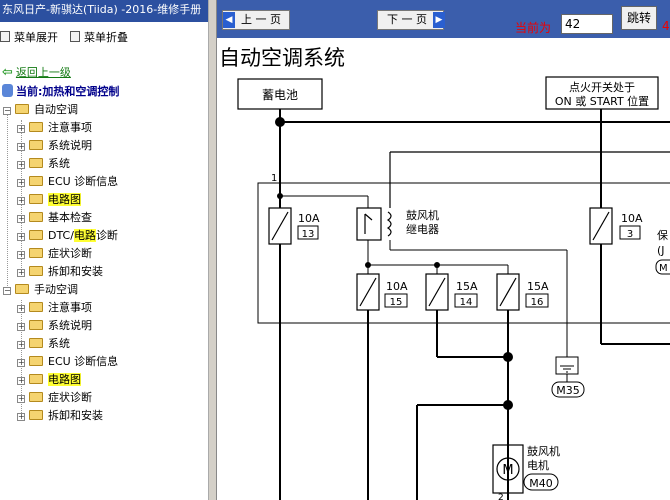 The height and width of the screenshot is (500, 670). Describe the element at coordinates (663, 268) in the screenshot. I see `partial-label: M` at that location.